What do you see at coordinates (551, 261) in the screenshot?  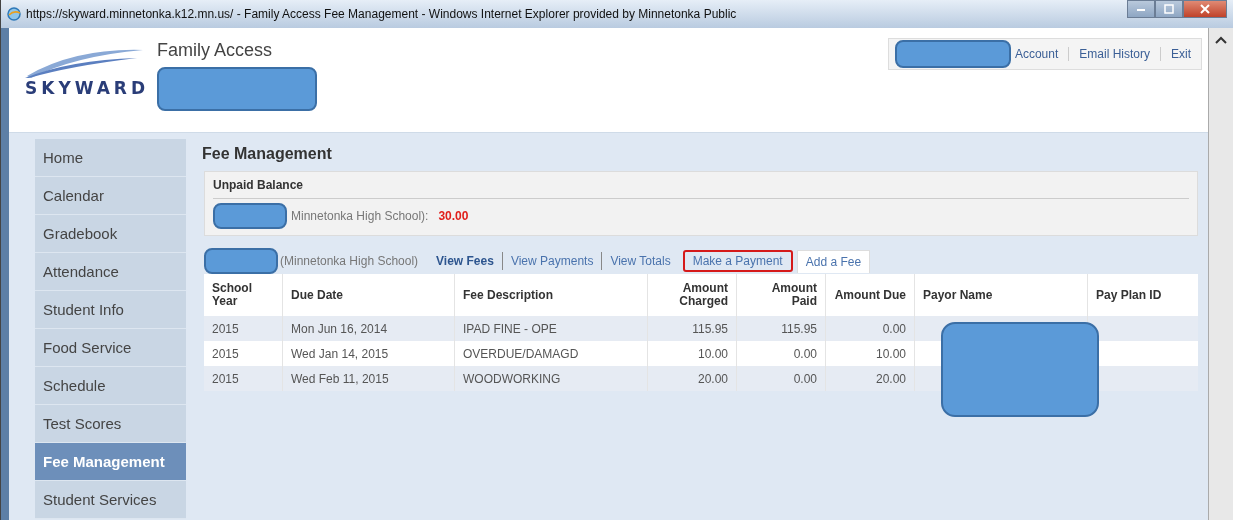 I see `tab: View Payments` at bounding box center [551, 261].